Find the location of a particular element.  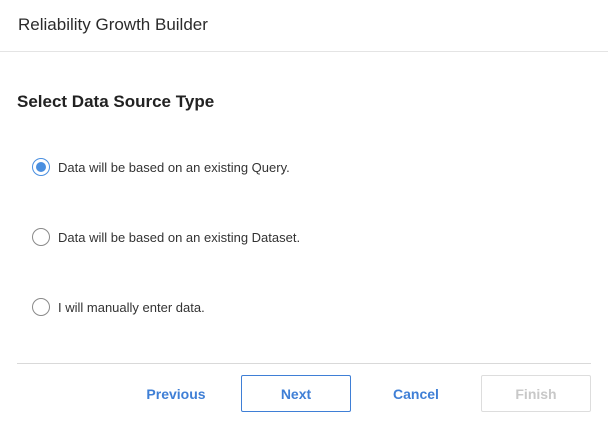

footer-divider is located at coordinates (304, 363).